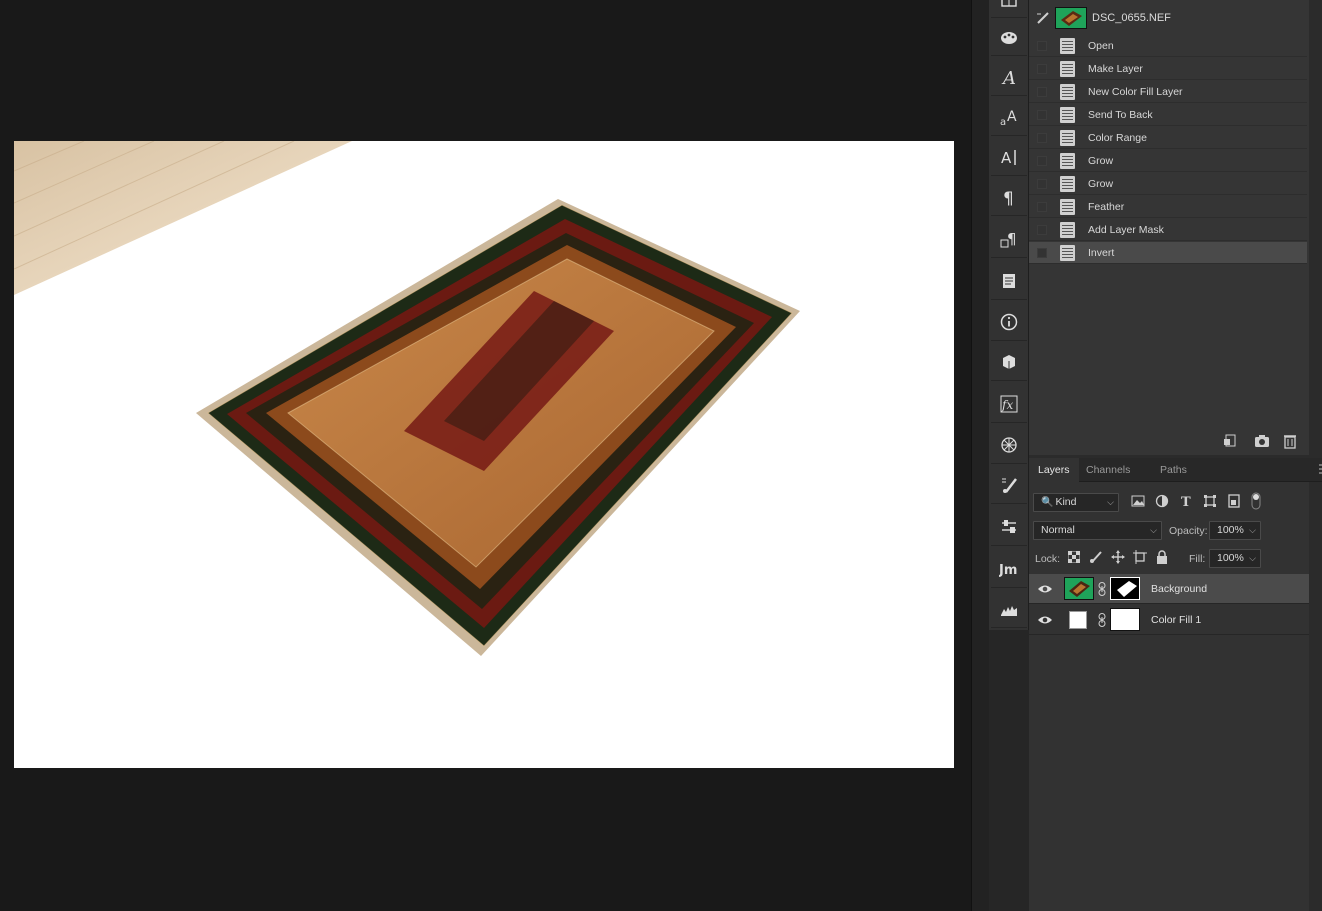  I want to click on type-filter-icon: T, so click(1186, 501).